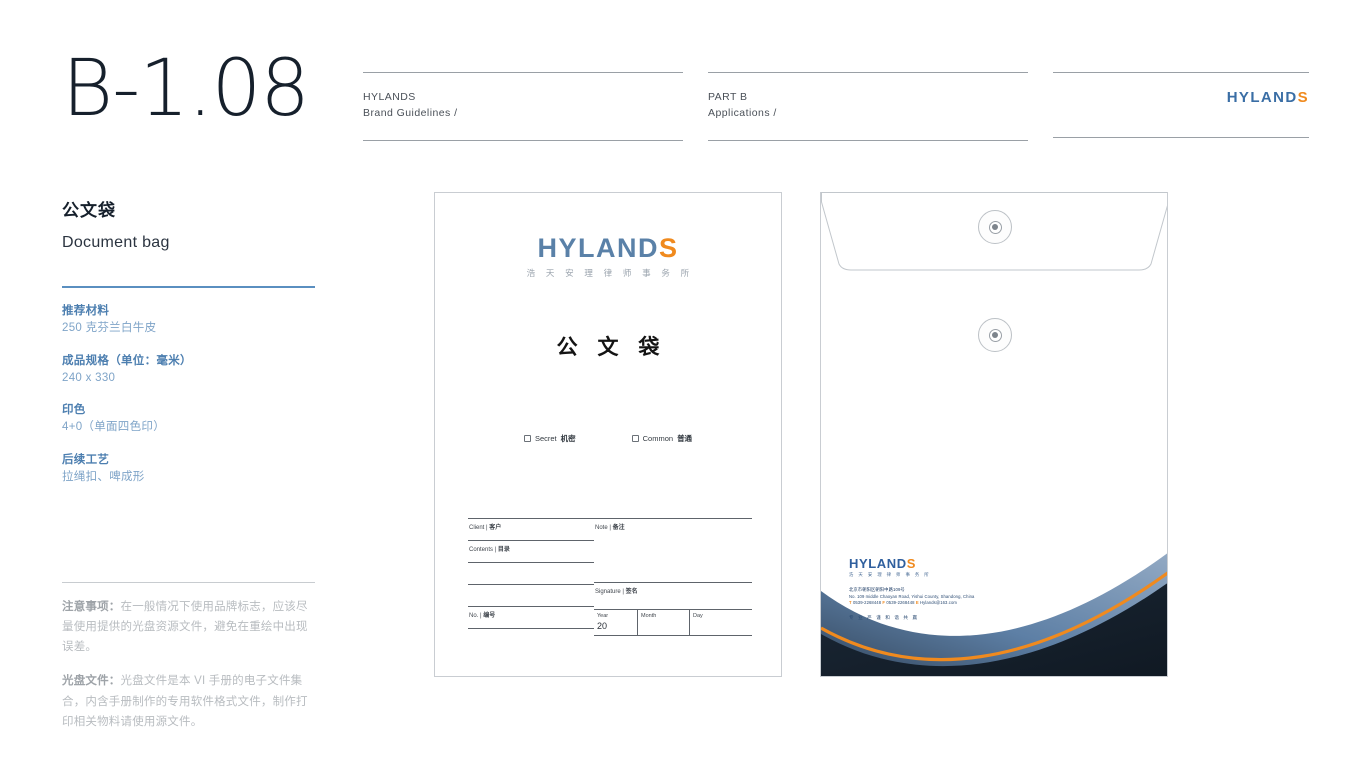 The width and height of the screenshot is (1366, 768). Describe the element at coordinates (476, 616) in the screenshot. I see `form-label-en: No. |` at that location.